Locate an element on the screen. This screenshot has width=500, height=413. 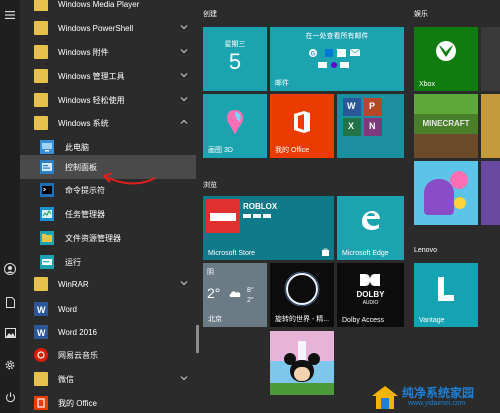
app-task-manager: 任务管理器 is located at coordinates (108, 214).